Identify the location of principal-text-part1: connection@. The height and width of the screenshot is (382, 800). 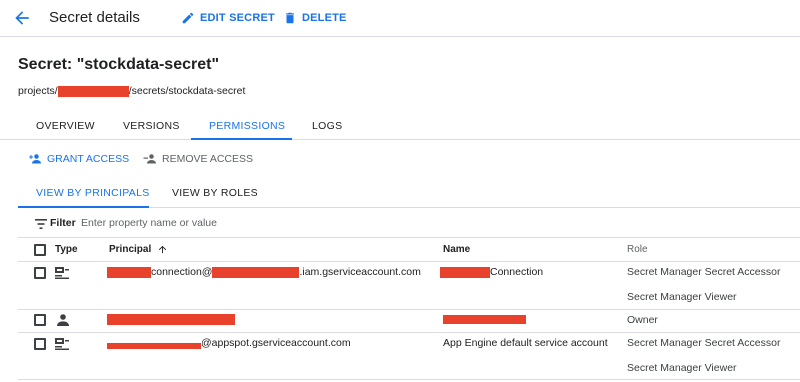
(182, 272).